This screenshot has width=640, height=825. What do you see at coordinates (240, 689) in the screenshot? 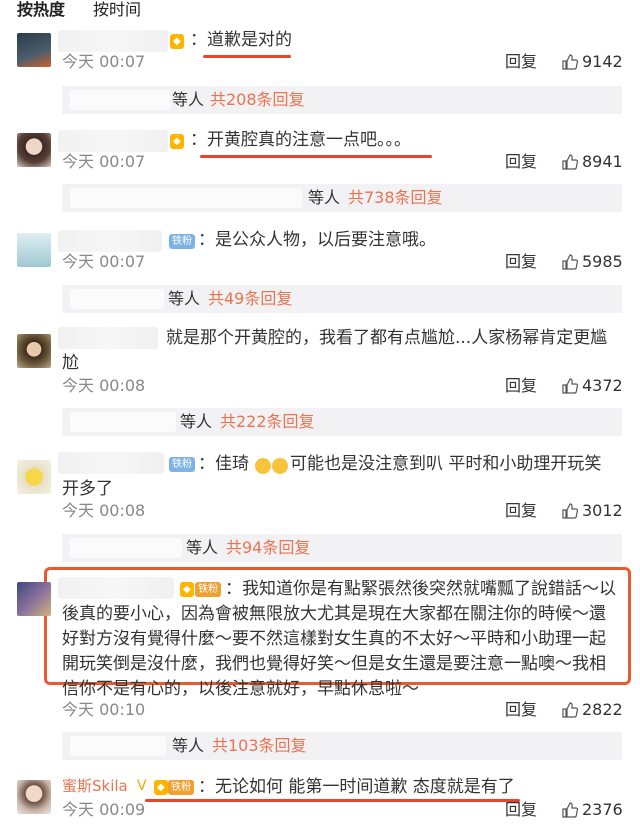
I see `comment-text-line5: 信你不是有心的，以後注意就好，早點休息啦～` at bounding box center [240, 689].